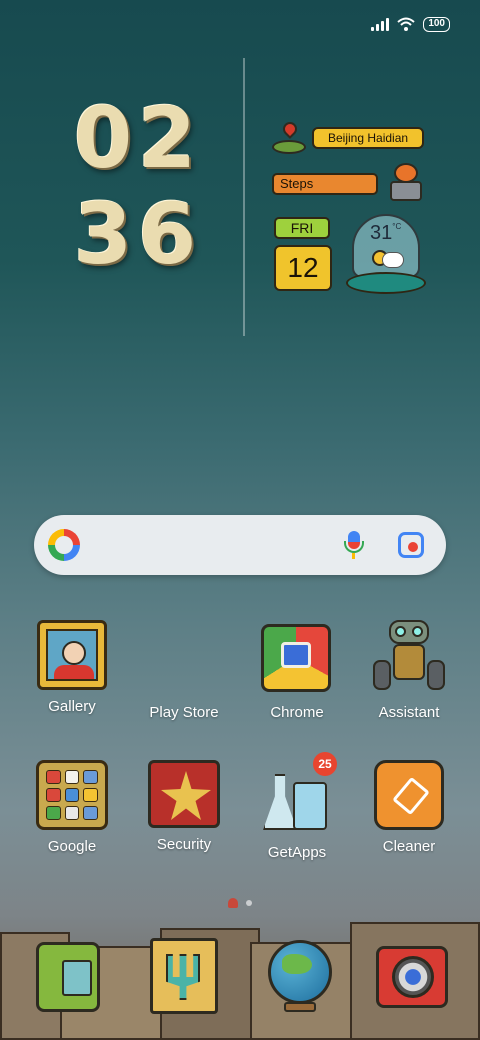  Describe the element at coordinates (103, 138) in the screenshot. I see `clock-hour-digit-1: 0` at that location.